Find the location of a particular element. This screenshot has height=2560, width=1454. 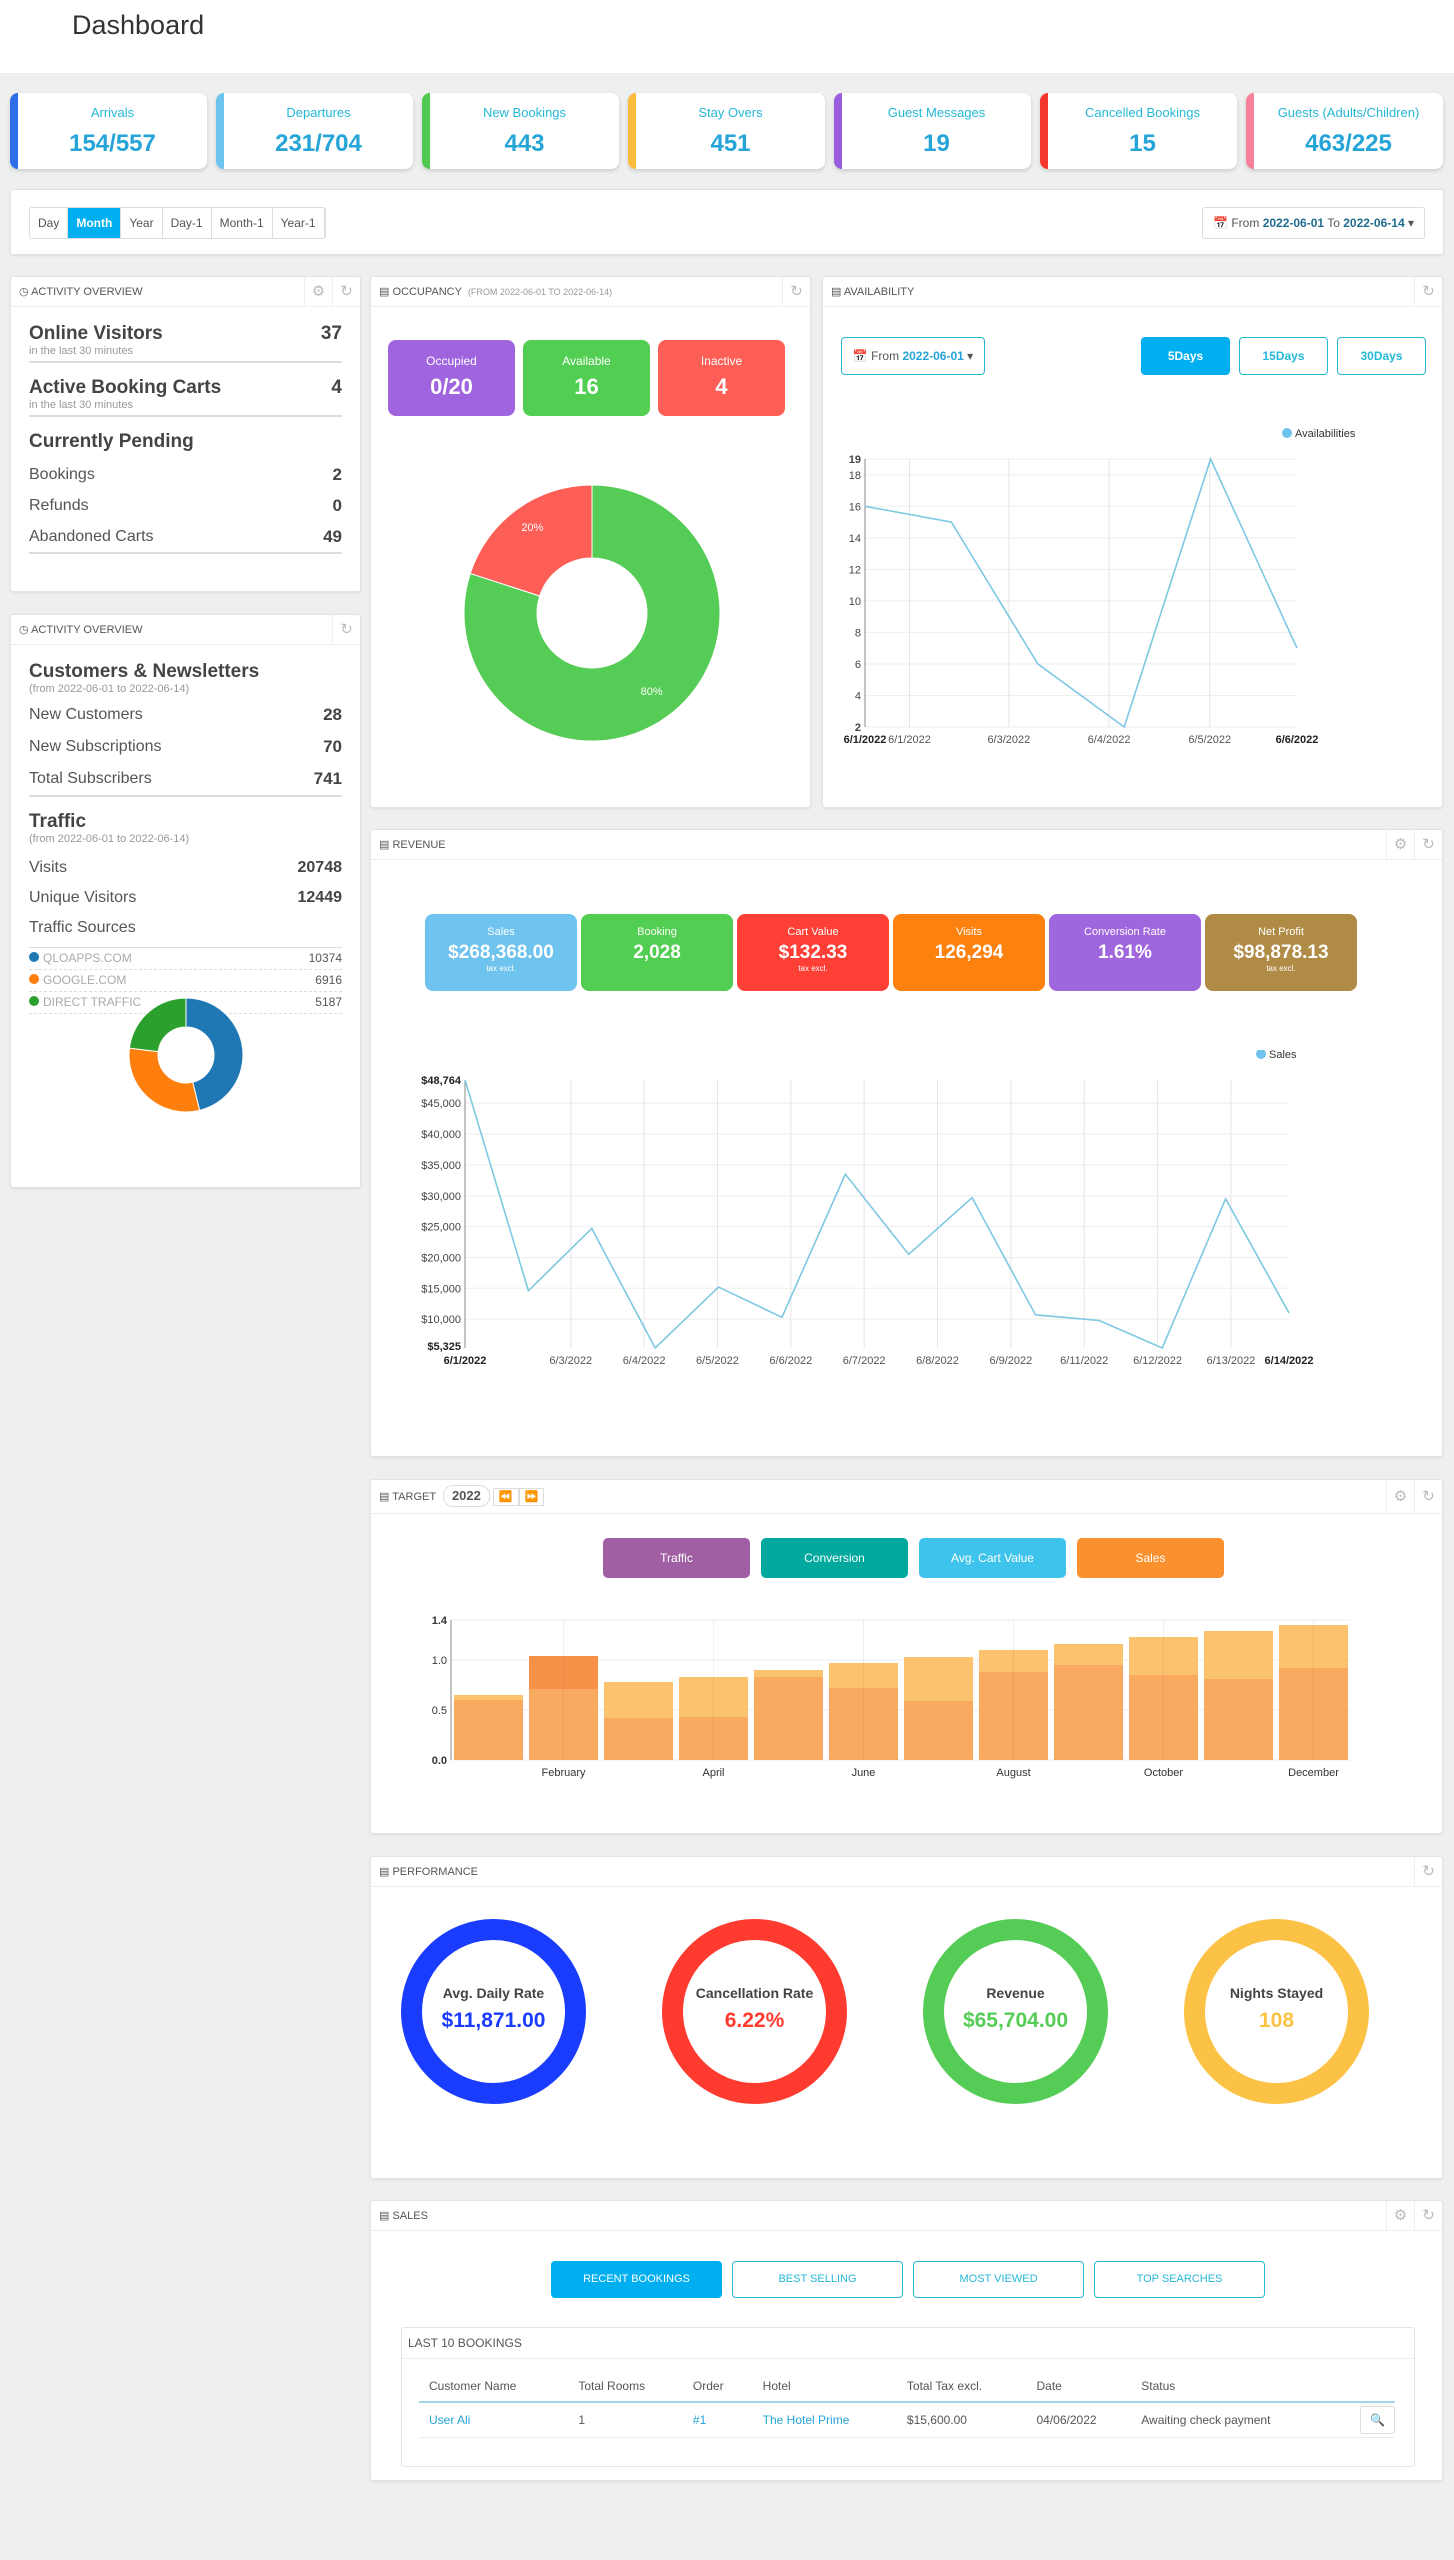

y-tick-label: 0.5 is located at coordinates (439, 1711).